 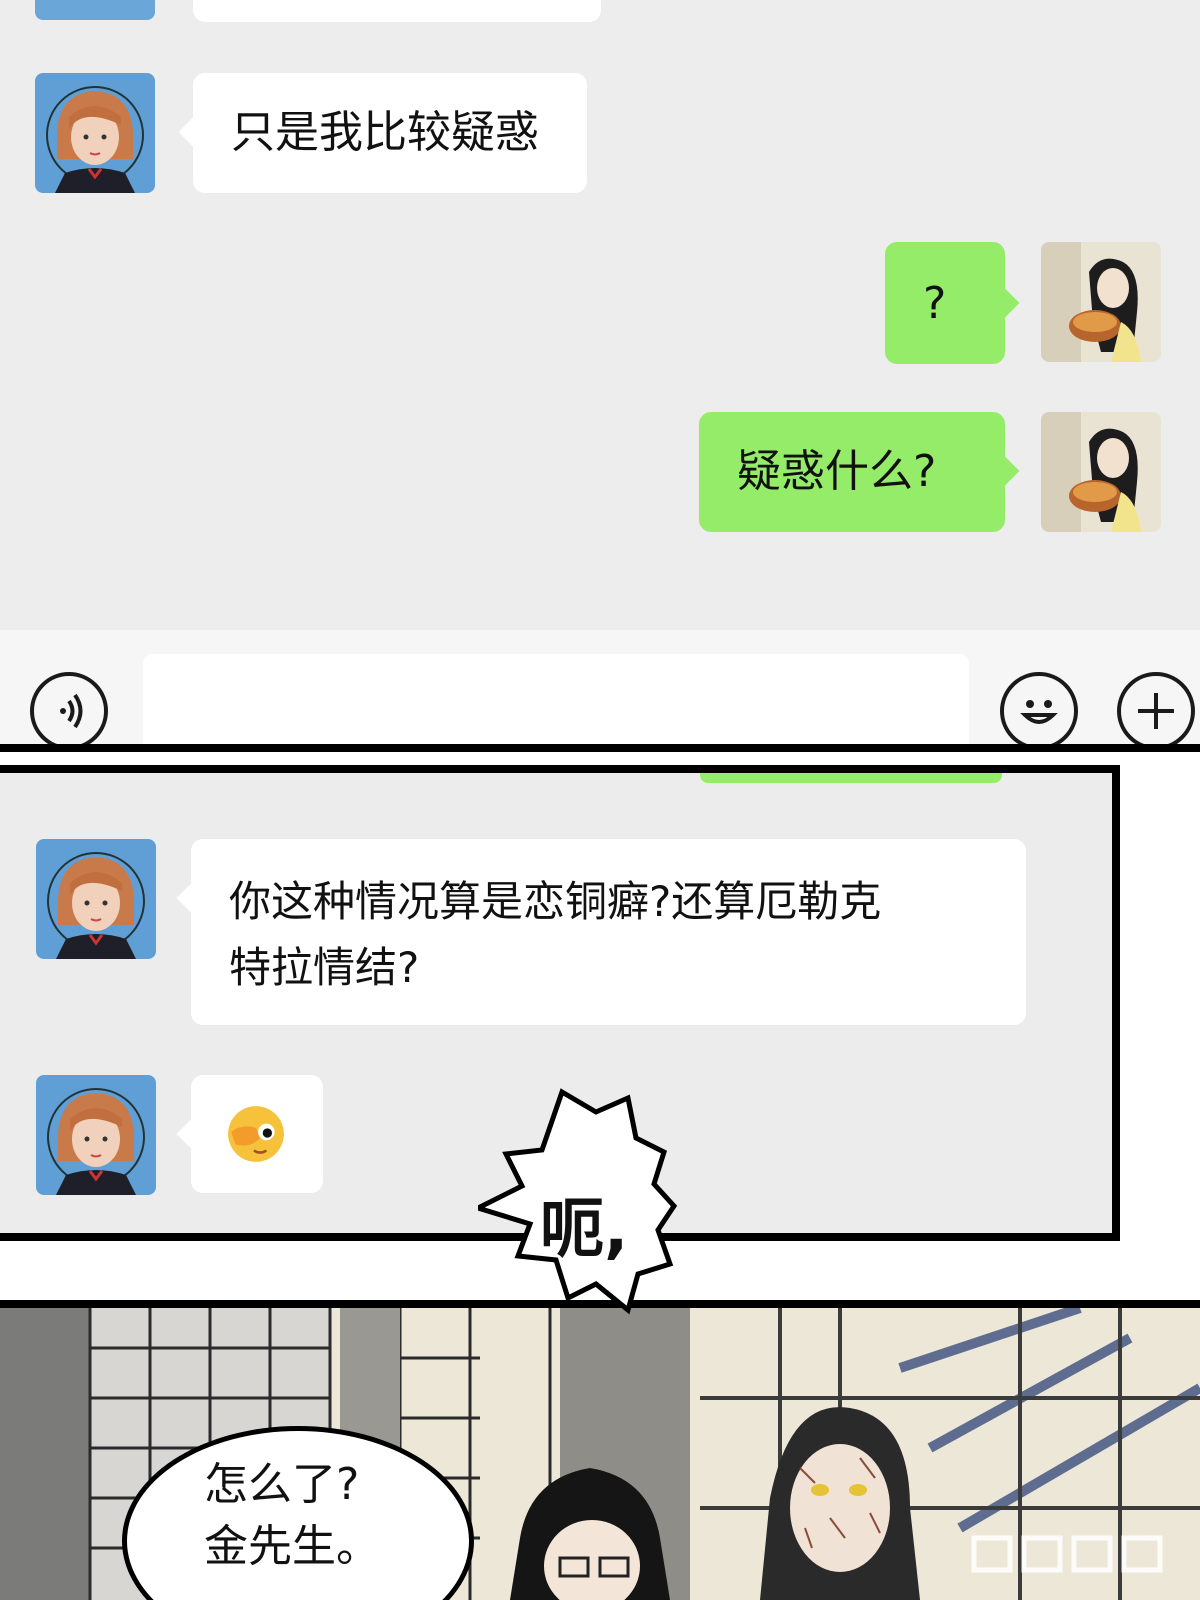 I want to click on message-text: 只是我比较疑惑, so click(x=385, y=132).